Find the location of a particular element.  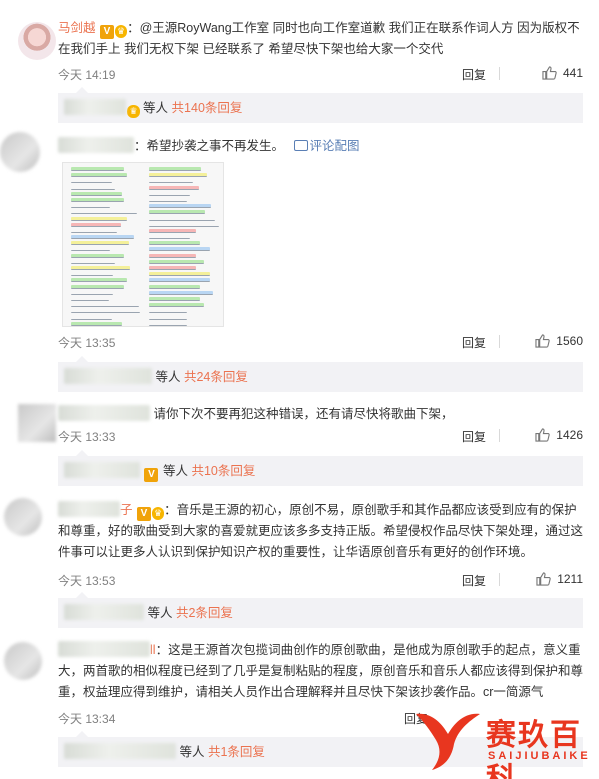

thumb-up-icon is located at coordinates (549, 73).